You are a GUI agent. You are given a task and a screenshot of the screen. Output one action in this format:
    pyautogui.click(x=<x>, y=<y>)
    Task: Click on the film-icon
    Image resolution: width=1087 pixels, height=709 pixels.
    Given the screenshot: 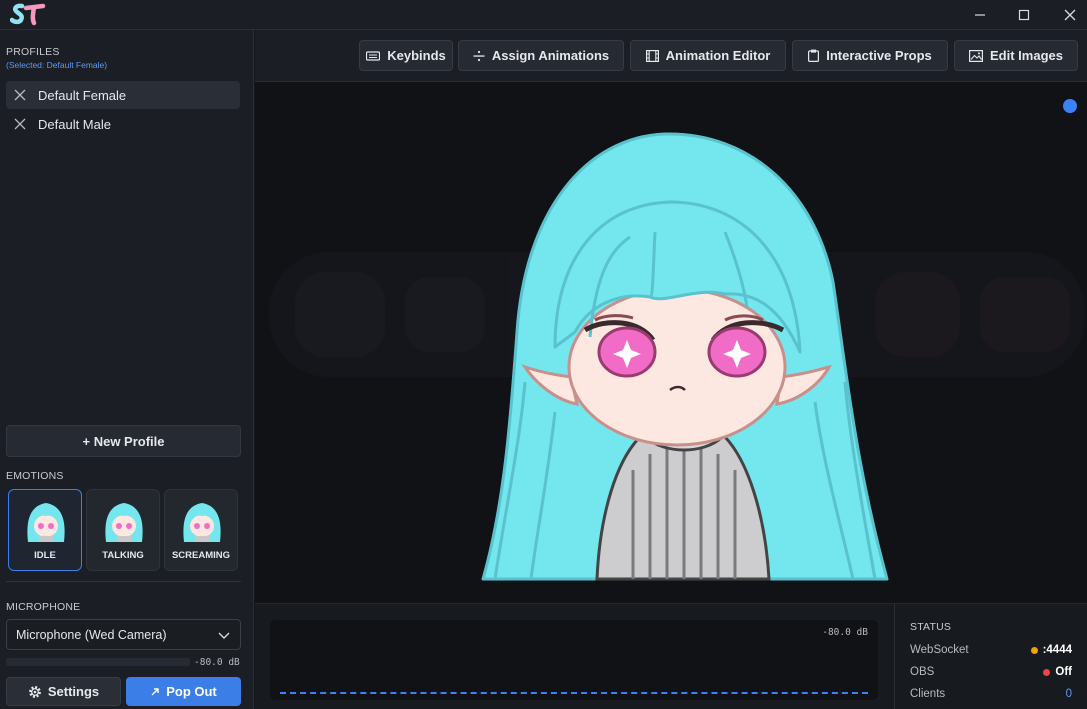 What is the action you would take?
    pyautogui.click(x=652, y=55)
    